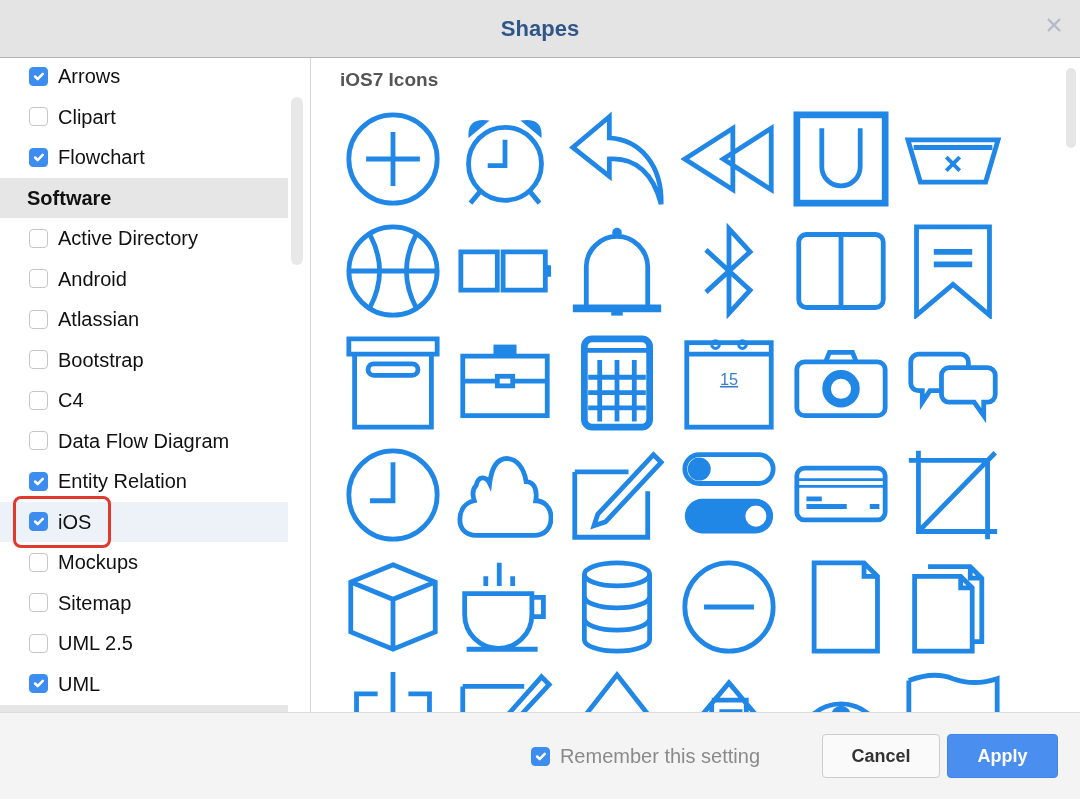 The image size is (1080, 799). What do you see at coordinates (98, 562) in the screenshot?
I see `option-label: Mockups` at bounding box center [98, 562].